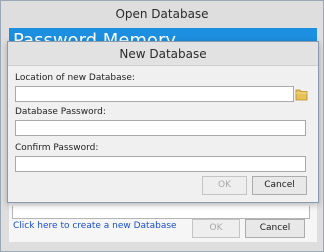  What do you see at coordinates (162, 14) in the screenshot?
I see `window-title: Open Database` at bounding box center [162, 14].